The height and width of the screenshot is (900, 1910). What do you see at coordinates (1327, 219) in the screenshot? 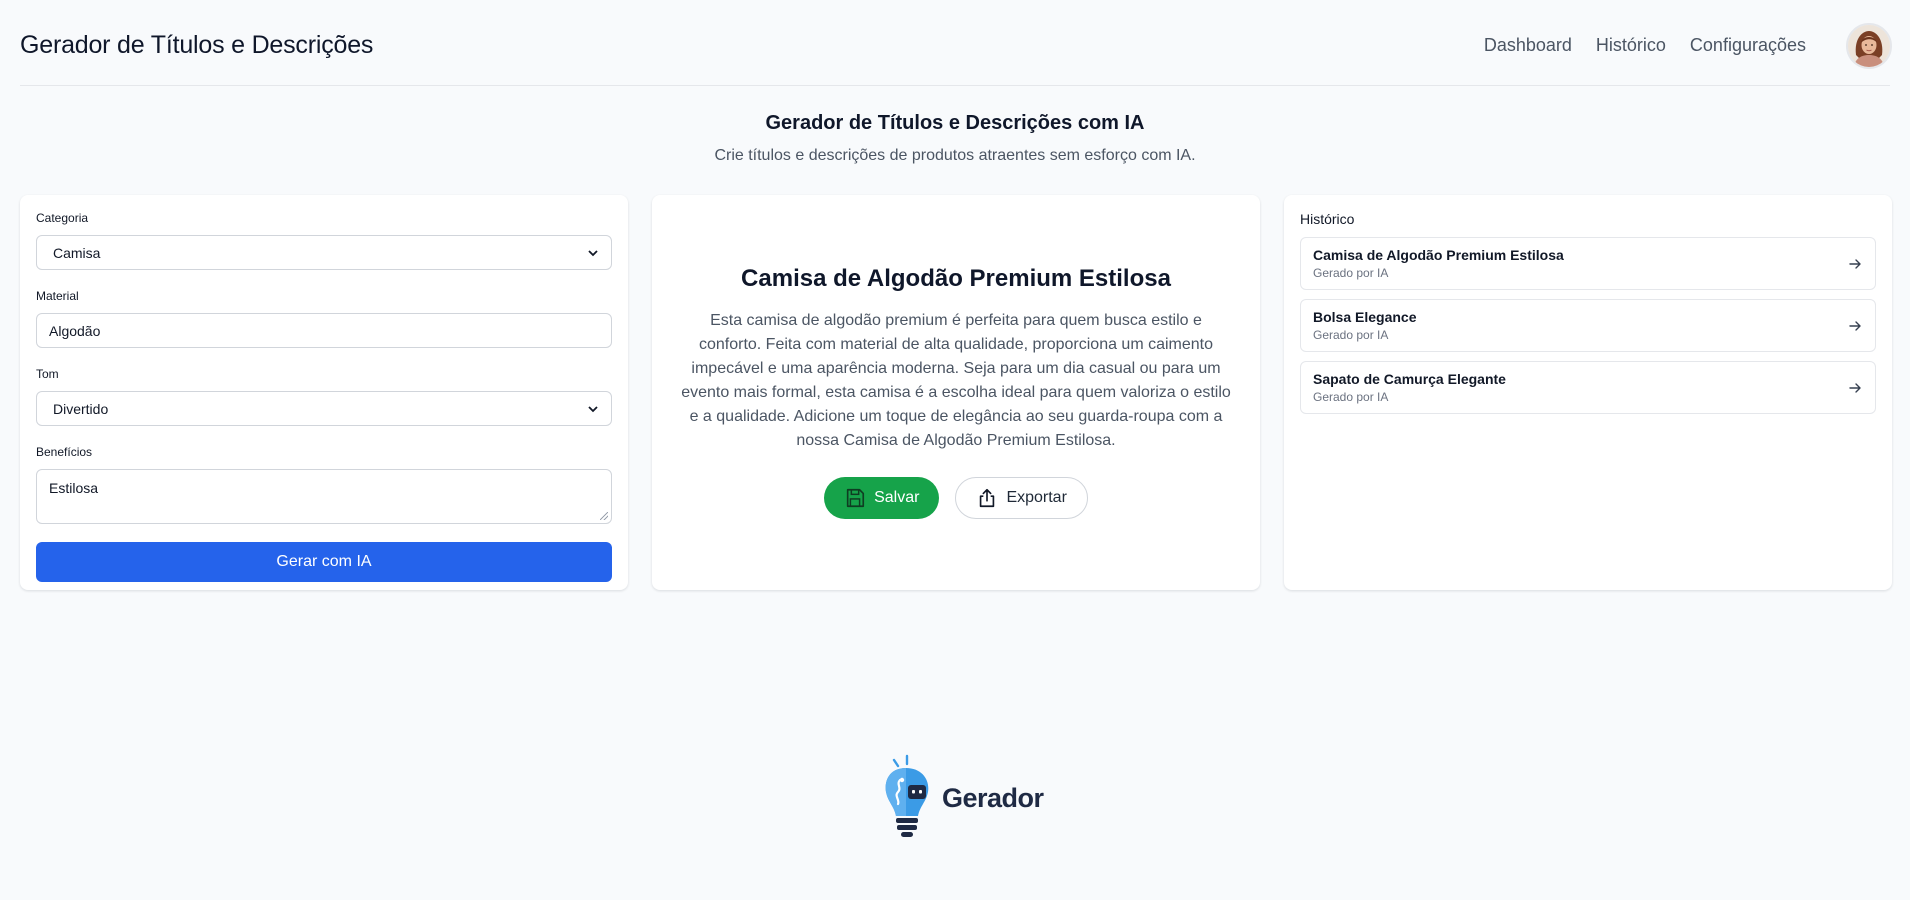
I see `history-heading: Histórico` at bounding box center [1327, 219].